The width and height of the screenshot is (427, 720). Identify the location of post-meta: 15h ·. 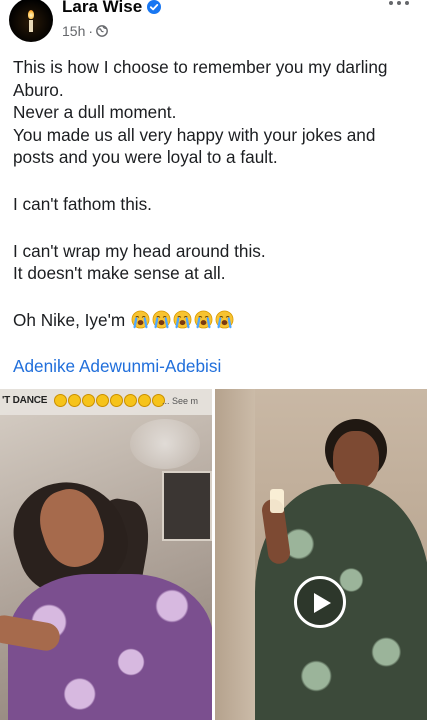
(85, 31).